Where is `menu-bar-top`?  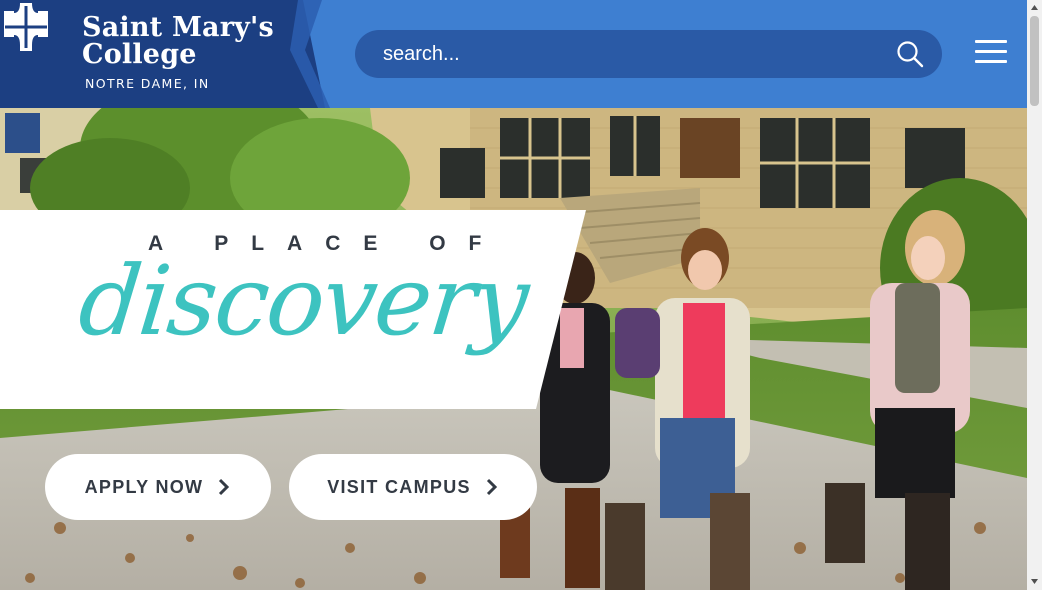 menu-bar-top is located at coordinates (991, 41).